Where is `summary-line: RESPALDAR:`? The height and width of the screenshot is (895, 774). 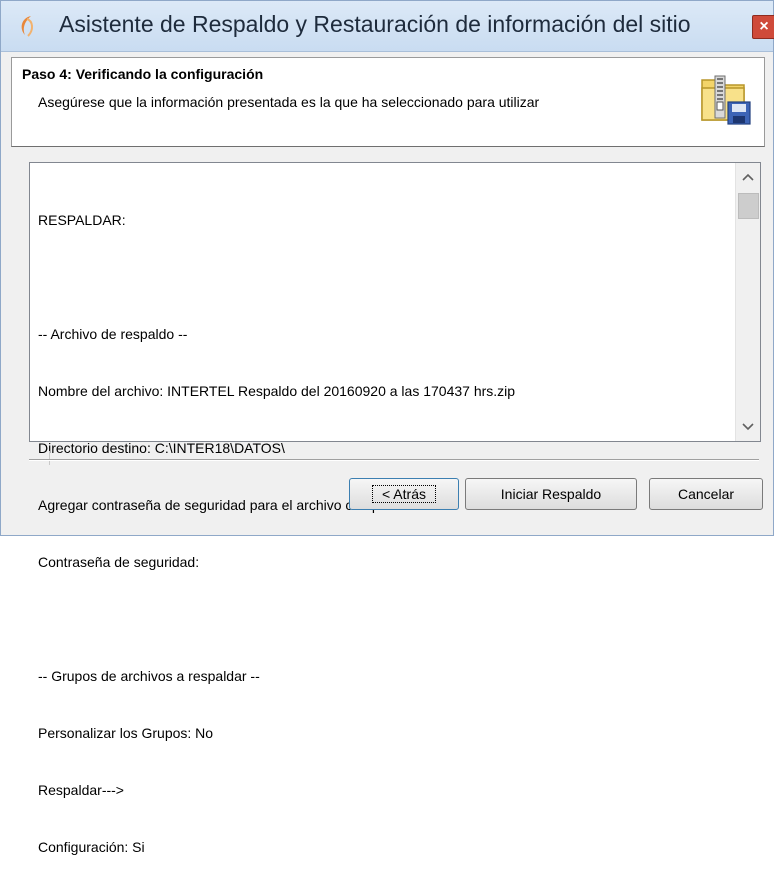
summary-line: RESPALDAR: is located at coordinates (82, 220).